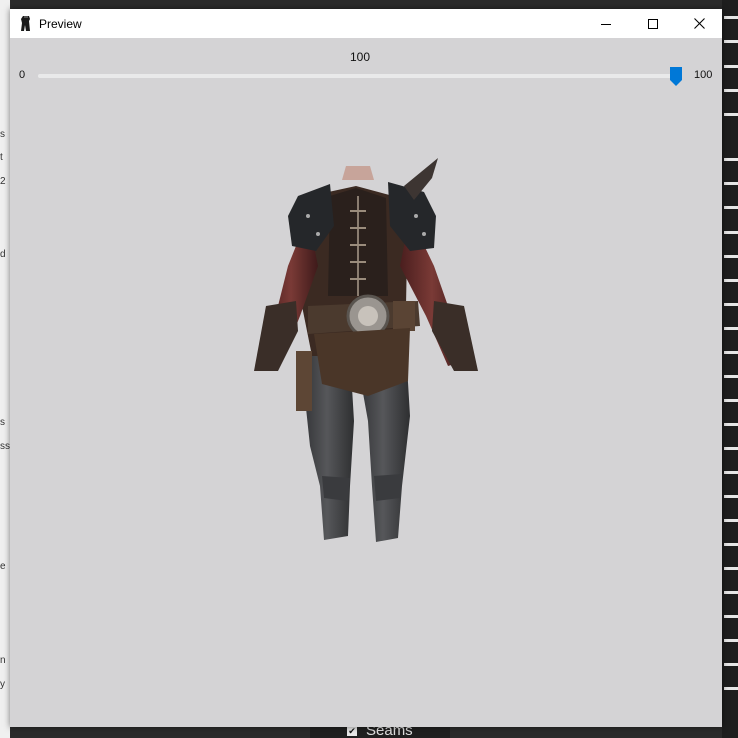  I want to click on bg-fragment: y, so click(2, 684).